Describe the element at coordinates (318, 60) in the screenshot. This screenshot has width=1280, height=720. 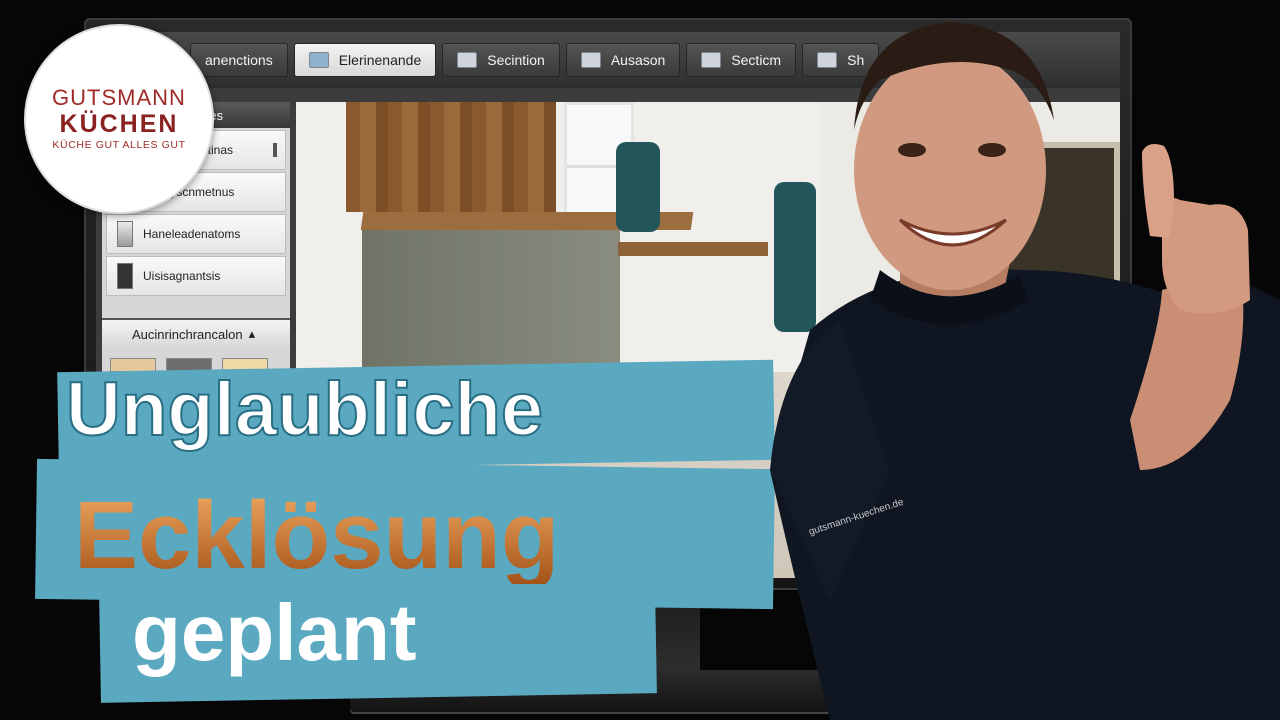
I see `window-icon` at that location.